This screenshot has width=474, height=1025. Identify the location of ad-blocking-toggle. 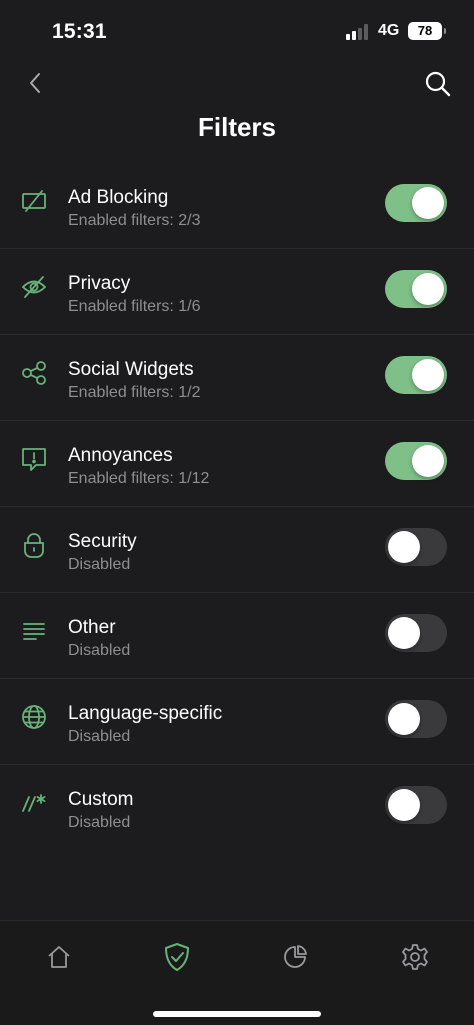
(416, 203).